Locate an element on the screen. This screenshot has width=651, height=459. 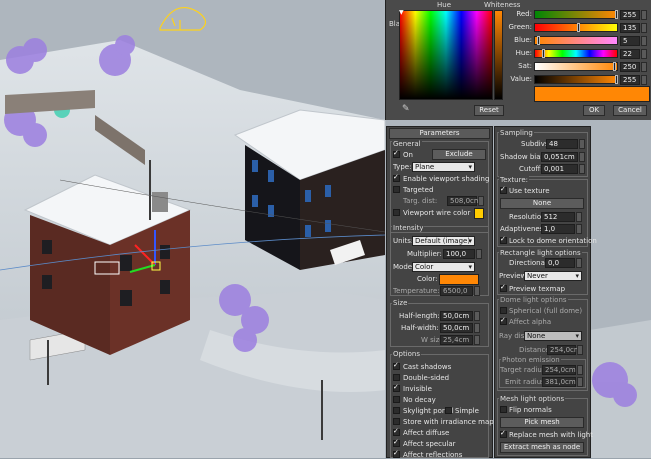
directional-spinner is located at coordinates (579, 263).